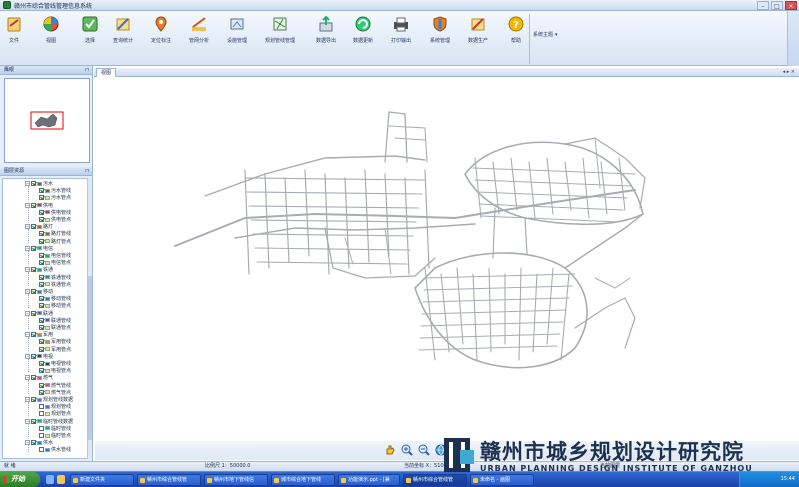 The image size is (799, 487). I want to click on layer-item: 燃气管点, so click(55, 392).